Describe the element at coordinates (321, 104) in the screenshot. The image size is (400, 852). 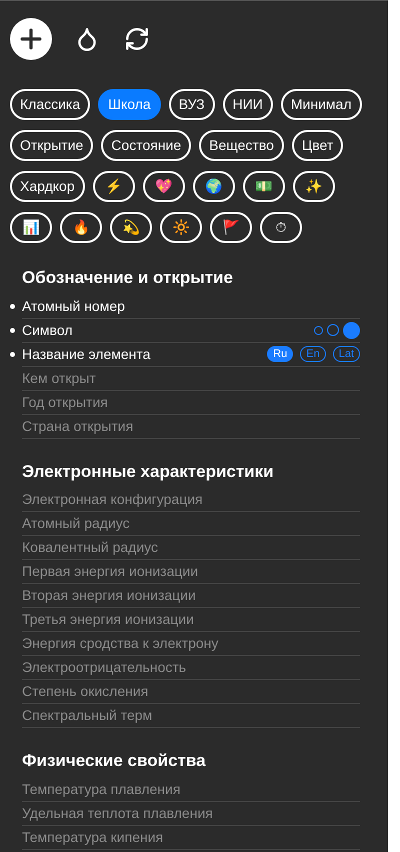
I see `preset-chip: Минимал` at that location.